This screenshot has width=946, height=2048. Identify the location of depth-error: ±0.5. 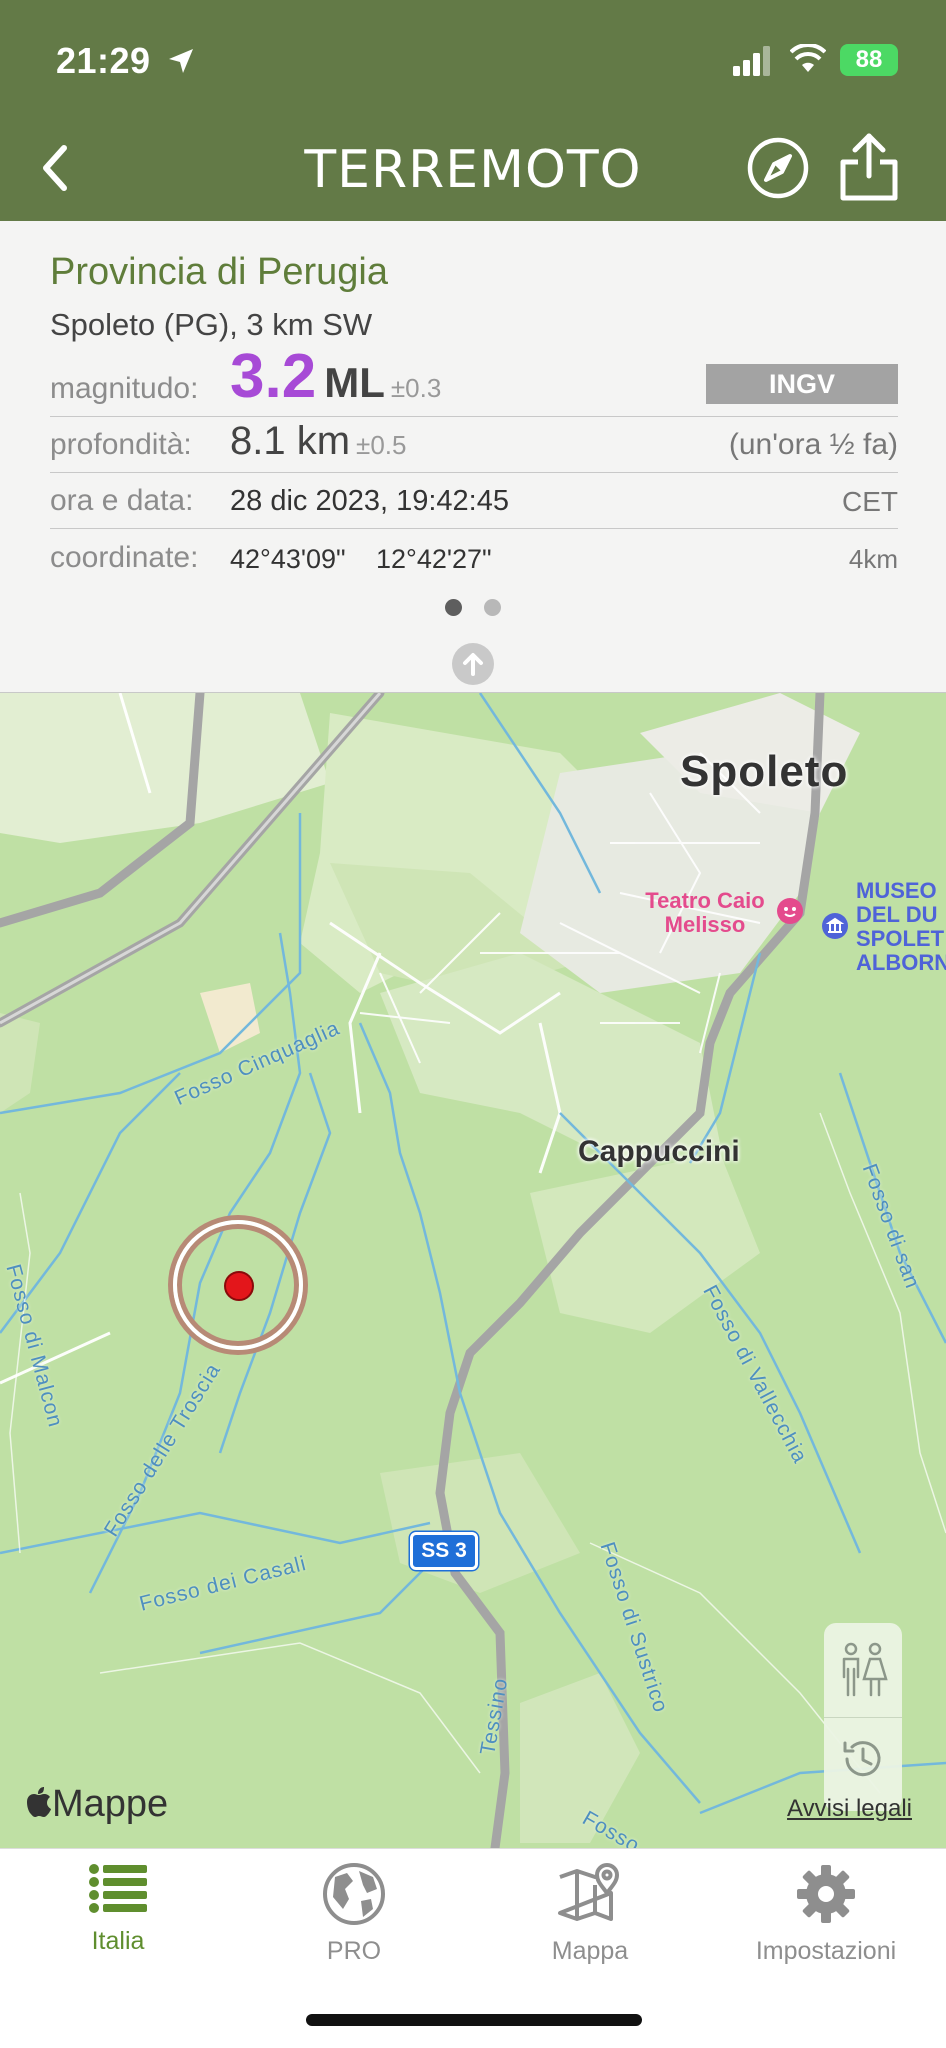
(381, 445).